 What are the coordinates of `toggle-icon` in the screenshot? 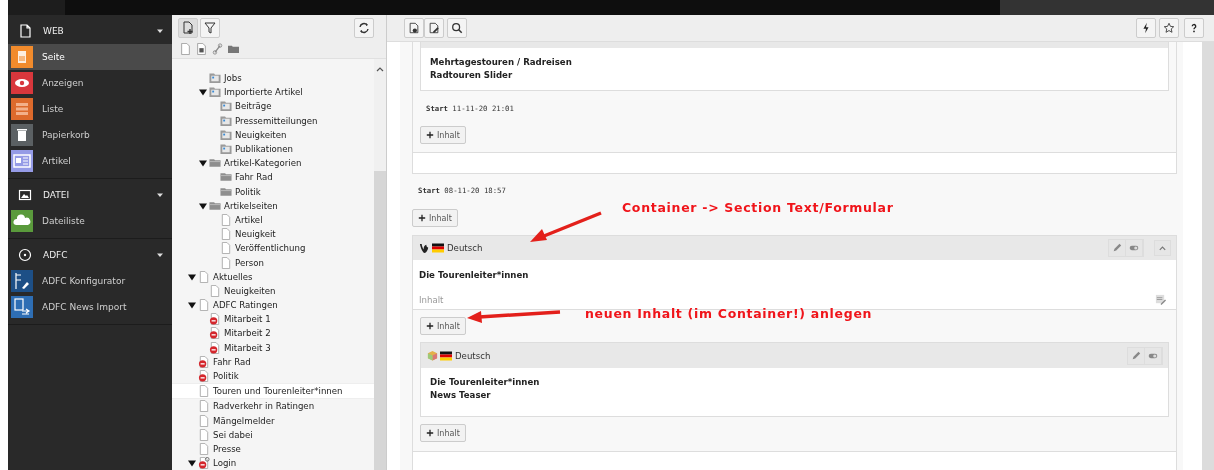 It's located at (1134, 248).